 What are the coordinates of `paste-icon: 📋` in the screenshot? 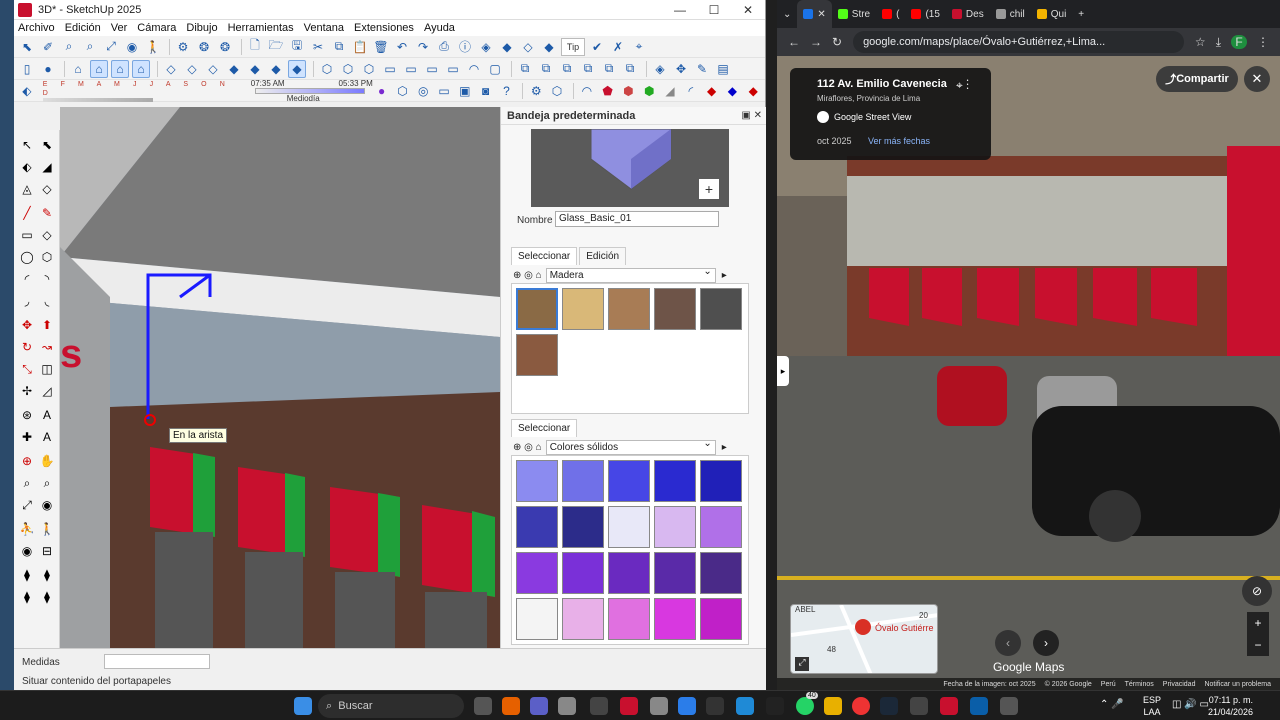 It's located at (360, 47).